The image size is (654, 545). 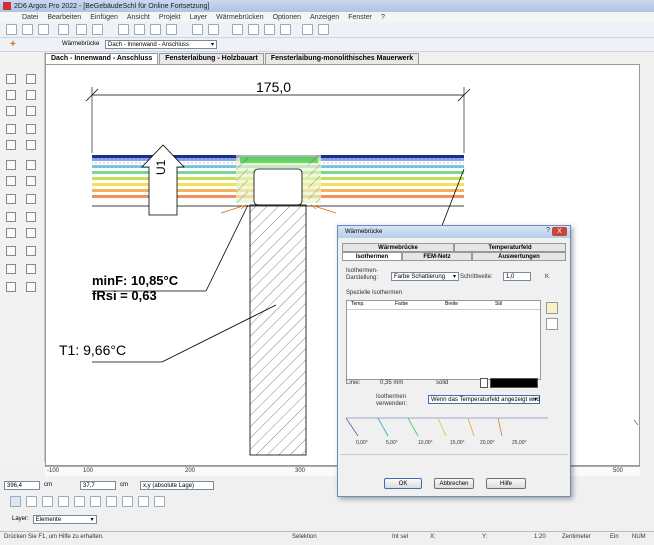 What do you see at coordinates (31, 79) in the screenshot?
I see `line-tool-icon` at bounding box center [31, 79].